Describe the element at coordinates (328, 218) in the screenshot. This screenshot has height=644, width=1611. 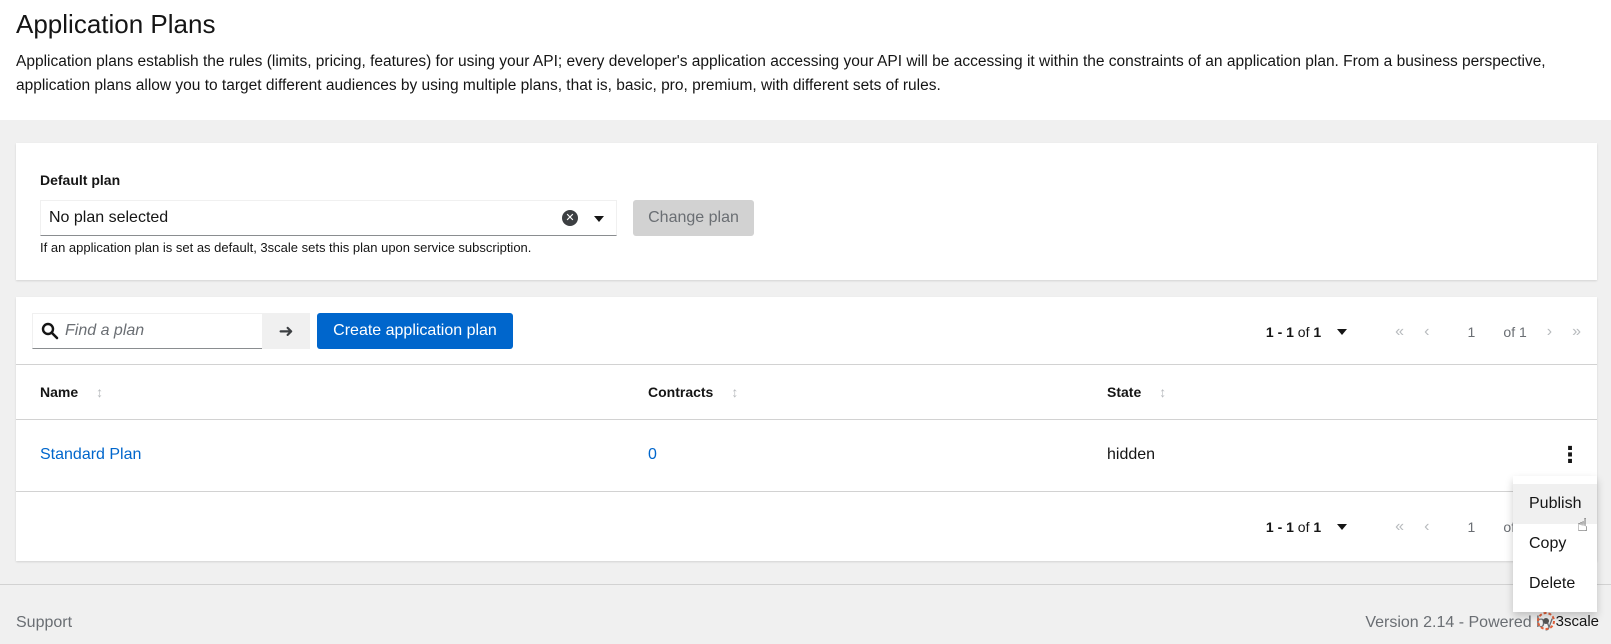
I see `default-plan-select: No plan selected ✕` at that location.